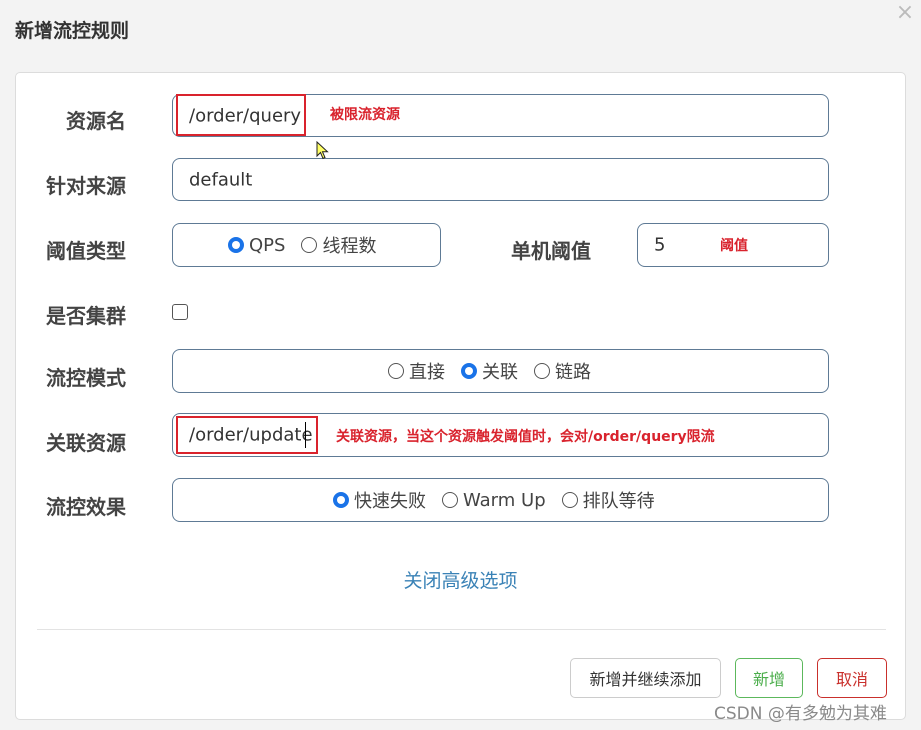  I want to click on add-and-continue-button: 新增并继续添加, so click(645, 678).